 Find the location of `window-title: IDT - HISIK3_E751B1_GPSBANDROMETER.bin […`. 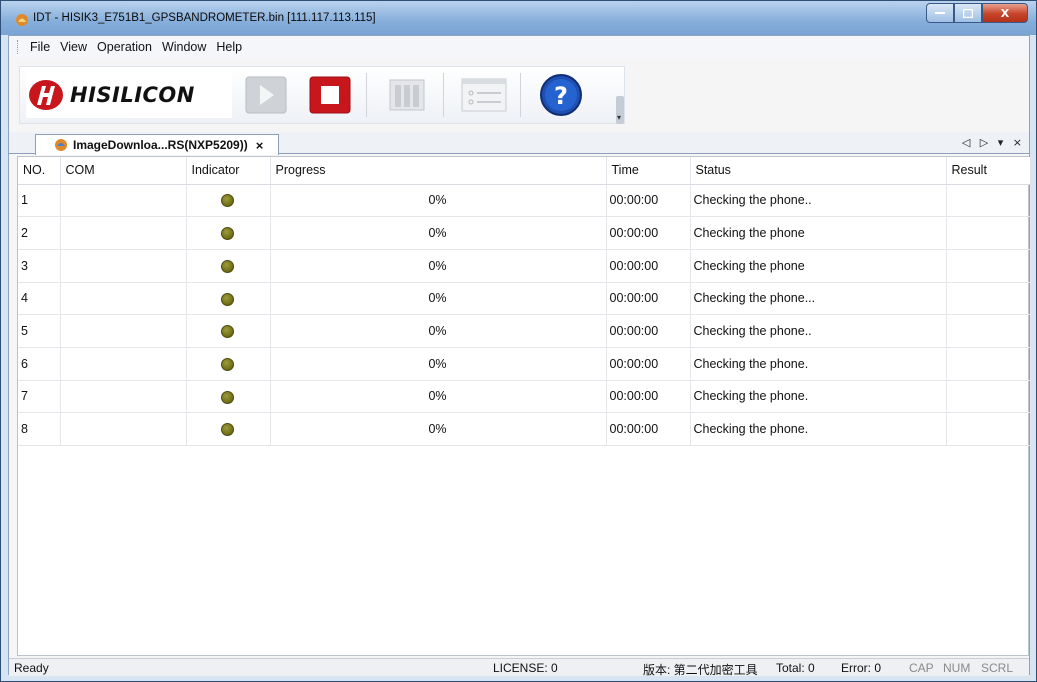

window-title: IDT - HISIK3_E751B1_GPSBANDROMETER.bin [… is located at coordinates (204, 18).